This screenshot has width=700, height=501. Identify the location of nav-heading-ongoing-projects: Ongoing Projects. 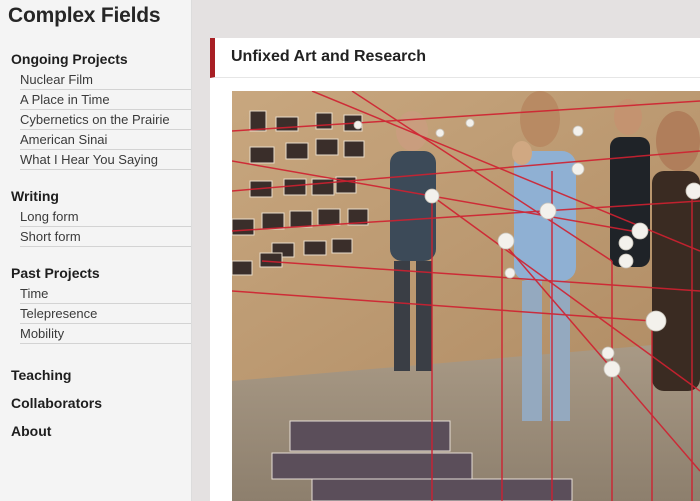
(95, 59).